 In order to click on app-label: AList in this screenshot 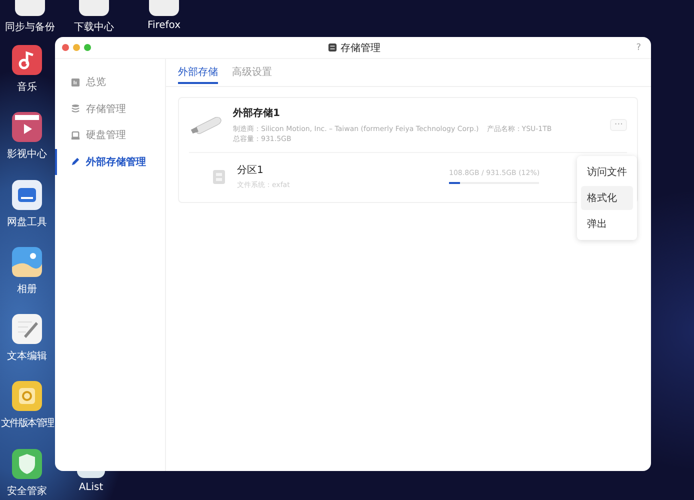, I will do `click(91, 487)`.